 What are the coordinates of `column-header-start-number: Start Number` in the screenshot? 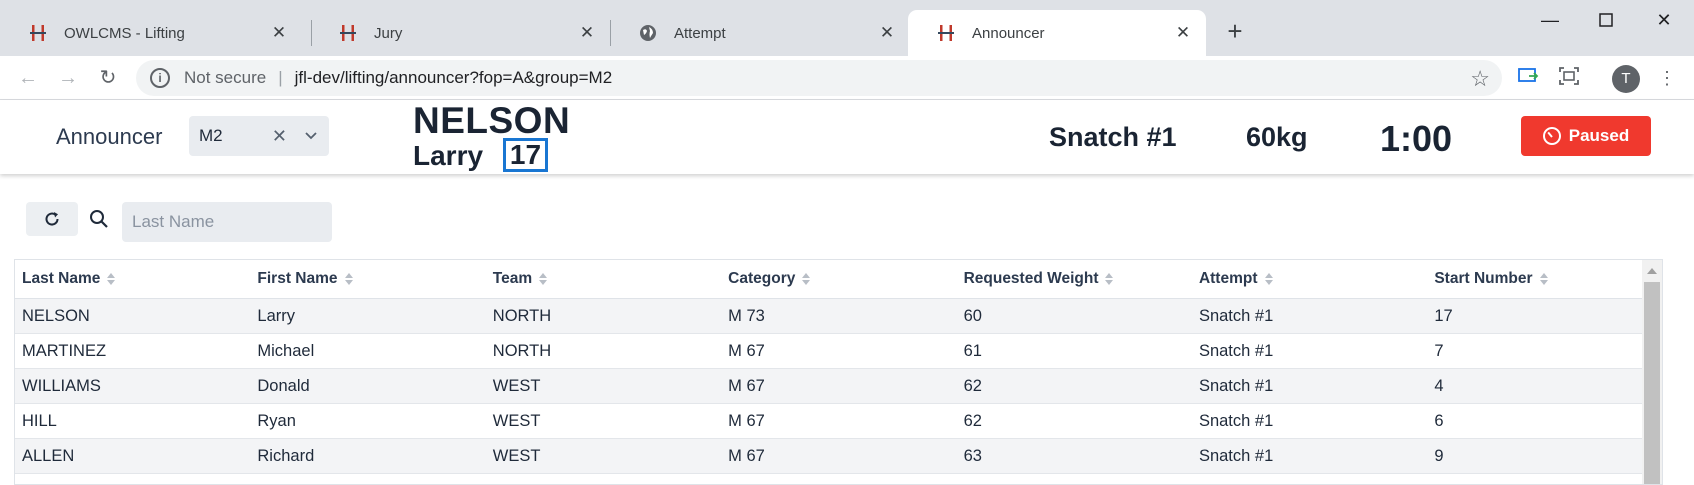 It's located at (1544, 279).